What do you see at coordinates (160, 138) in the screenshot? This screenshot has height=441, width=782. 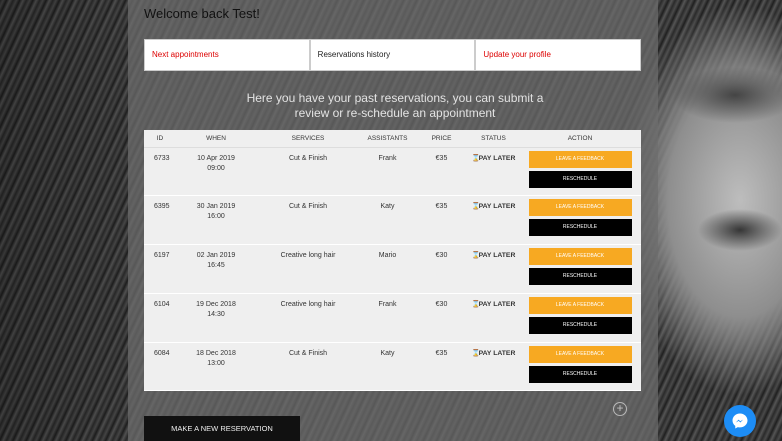 I see `header-id: ID` at bounding box center [160, 138].